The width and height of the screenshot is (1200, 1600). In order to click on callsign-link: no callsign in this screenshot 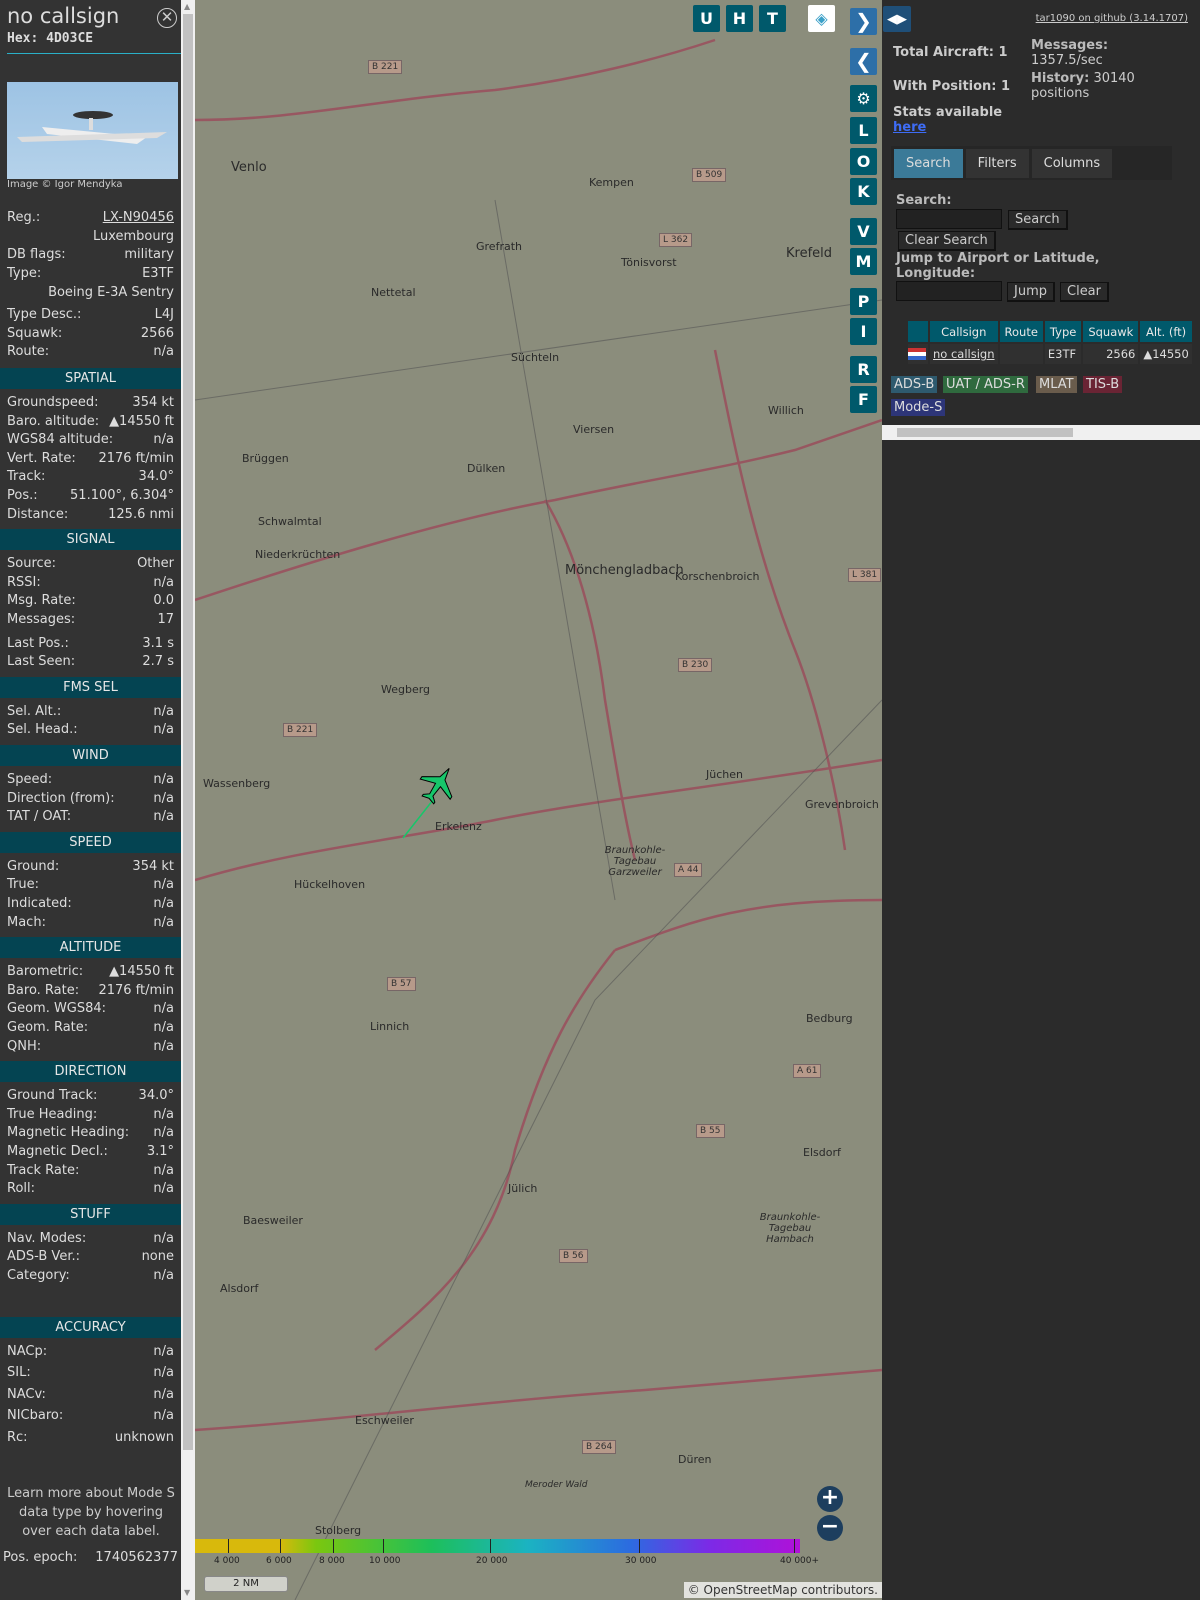, I will do `click(964, 354)`.